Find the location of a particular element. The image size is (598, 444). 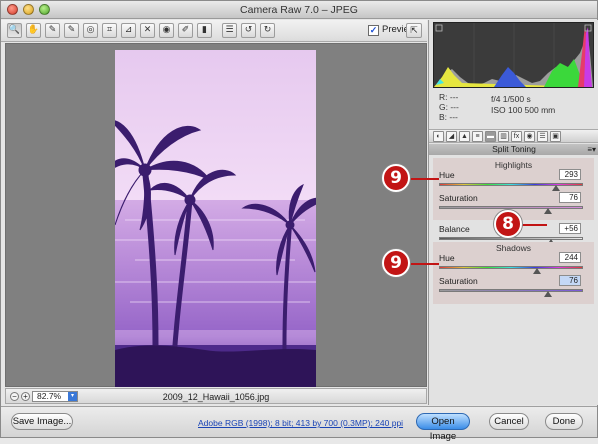

highlights-saturation-slider is located at coordinates (511, 207).